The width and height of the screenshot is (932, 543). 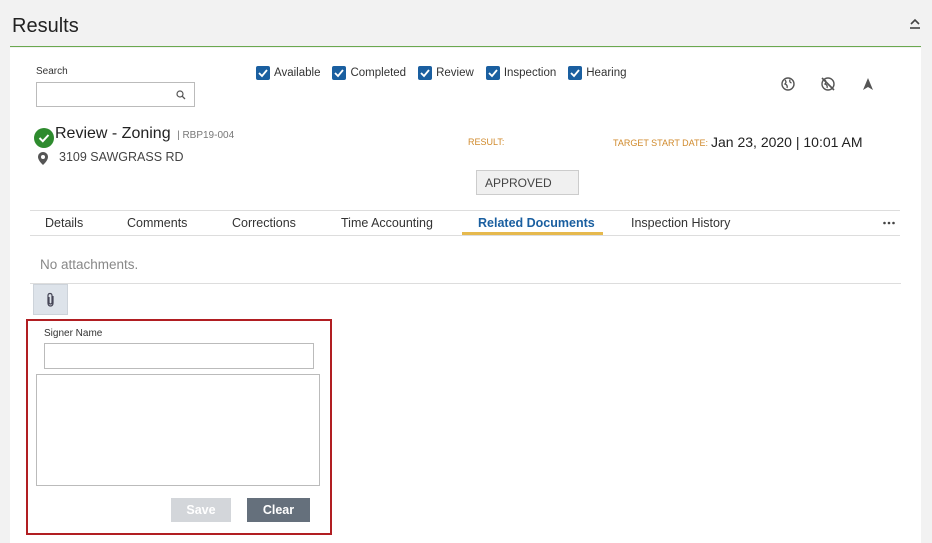 I want to click on filter-label: Review, so click(x=455, y=73).